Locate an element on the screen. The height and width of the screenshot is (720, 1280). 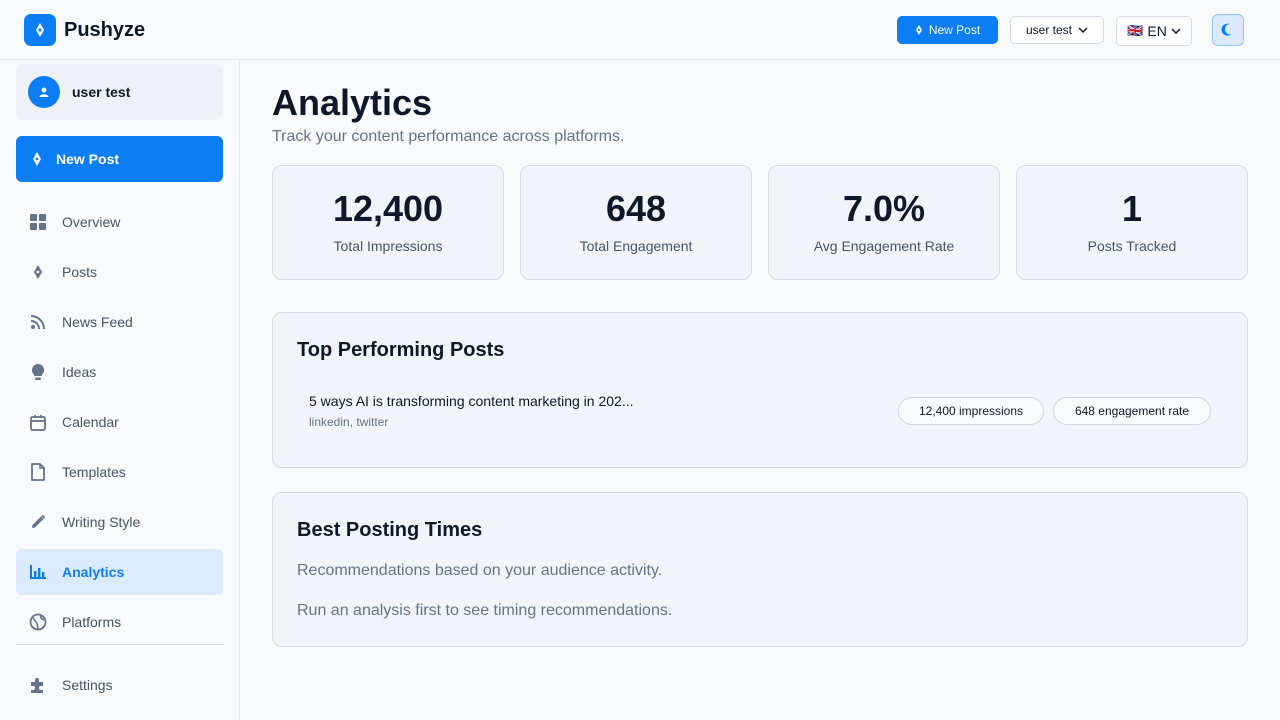
sidebar-item-analytics: Analytics is located at coordinates (119, 572).